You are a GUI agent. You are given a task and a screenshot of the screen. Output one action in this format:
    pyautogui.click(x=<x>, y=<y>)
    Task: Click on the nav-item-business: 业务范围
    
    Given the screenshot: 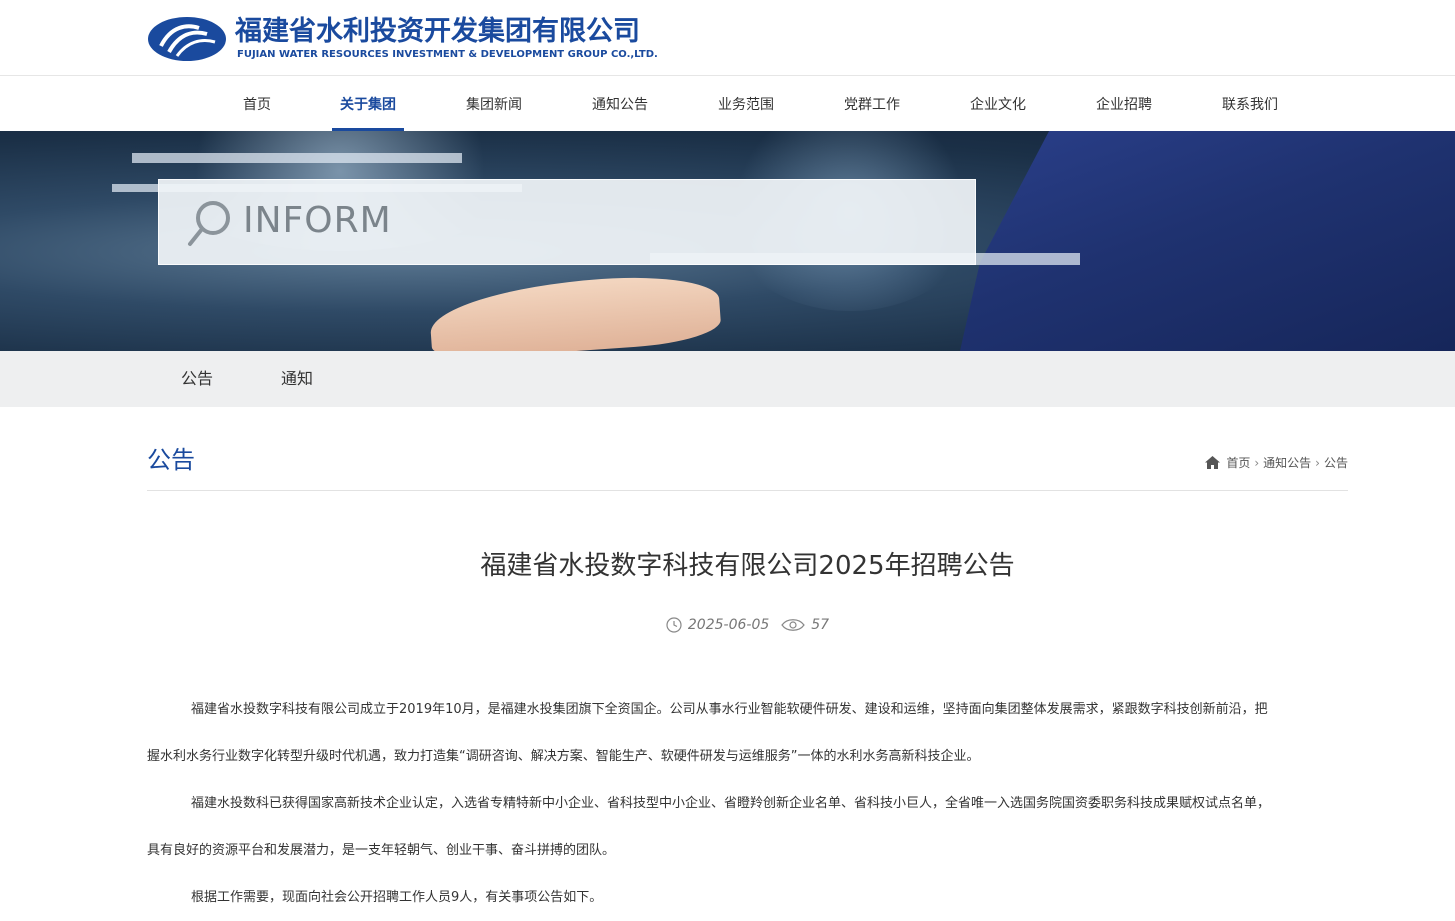 What is the action you would take?
    pyautogui.click(x=746, y=103)
    